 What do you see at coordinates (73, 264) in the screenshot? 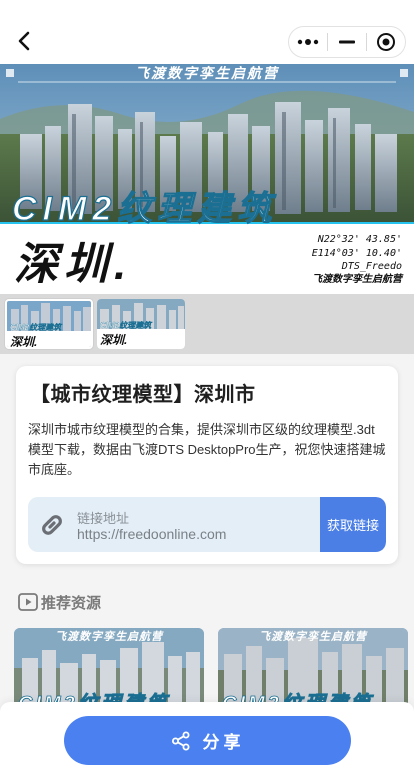
I see `banner-city: 深圳.` at bounding box center [73, 264].